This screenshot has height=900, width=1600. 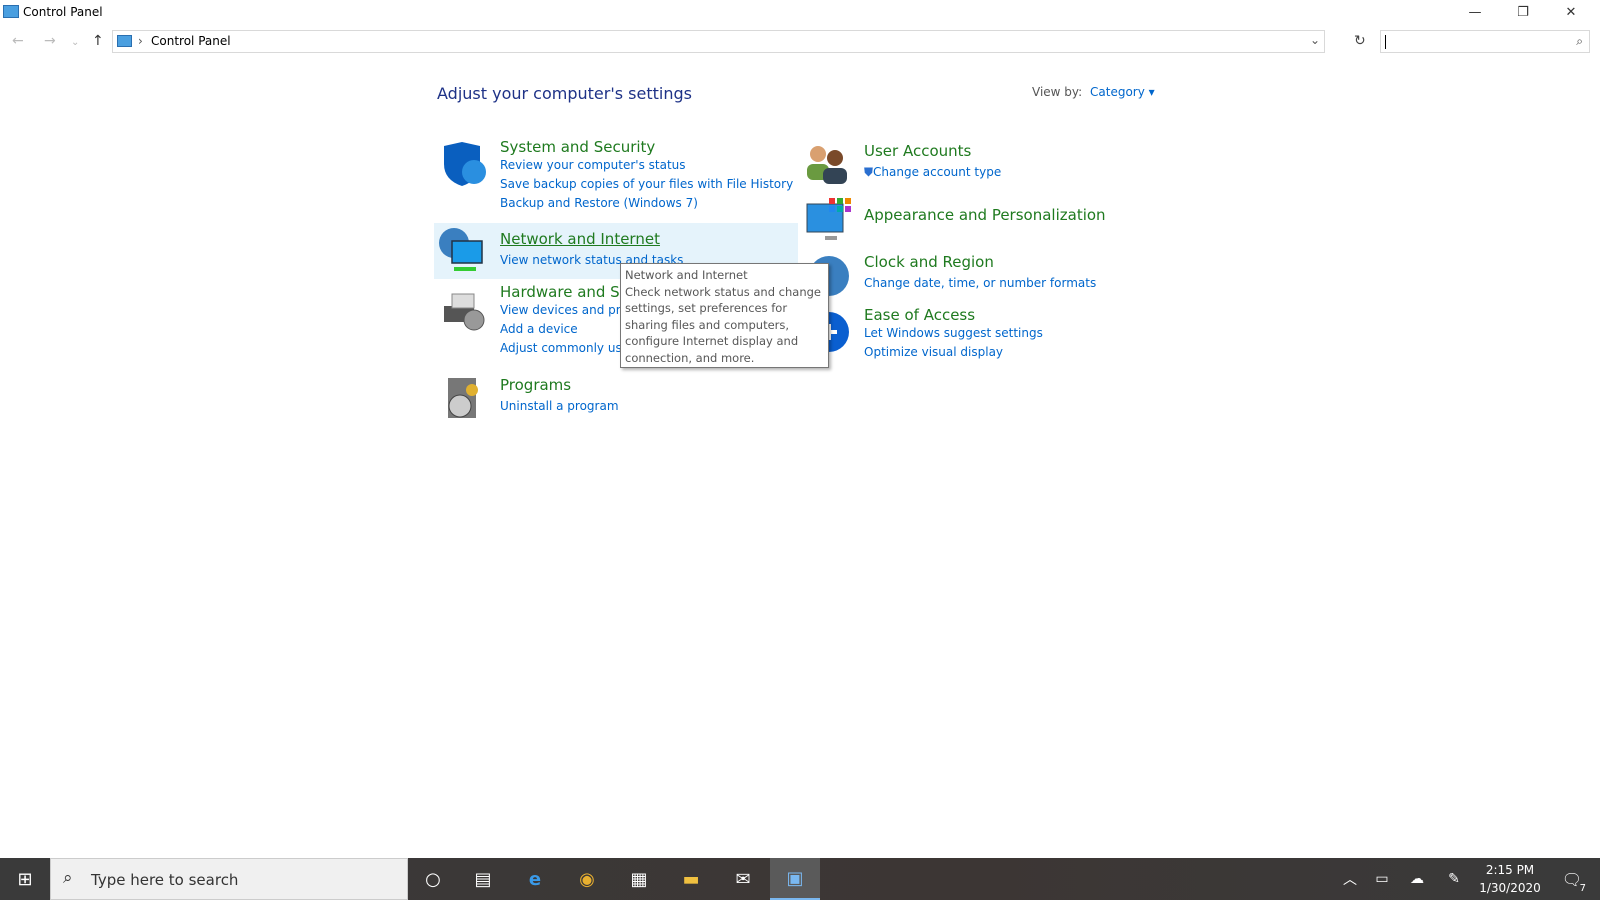 I want to click on link-label: Change account type, so click(x=937, y=172).